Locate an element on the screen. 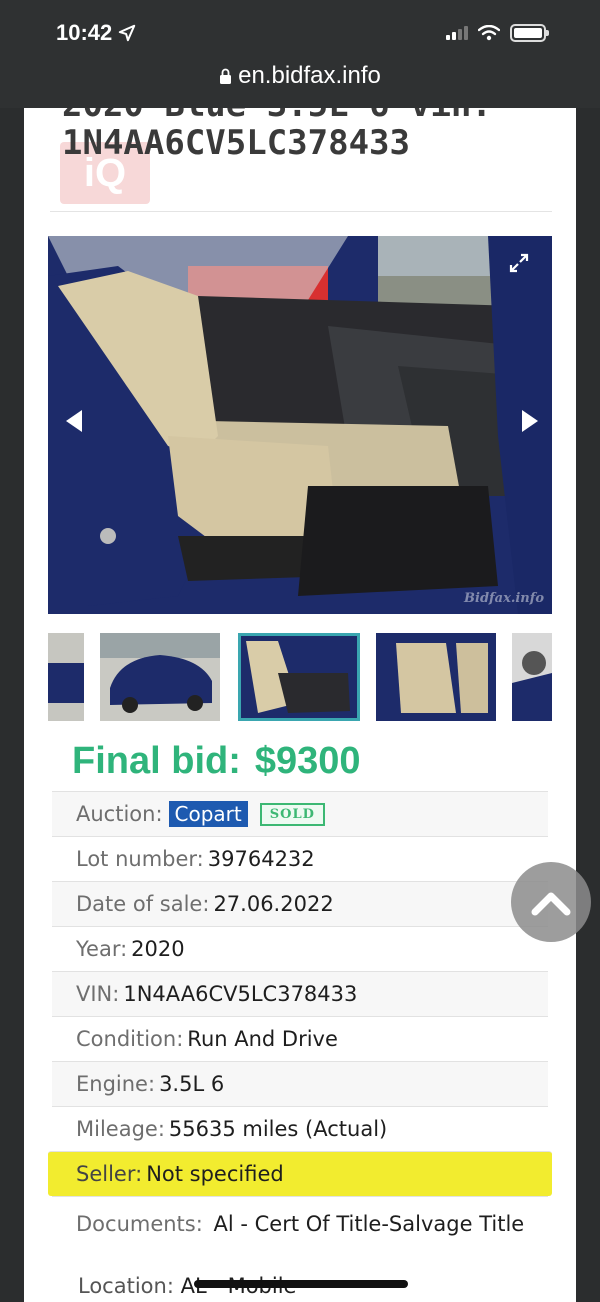 The height and width of the screenshot is (1302, 600). location-label: Location: is located at coordinates (126, 1286).